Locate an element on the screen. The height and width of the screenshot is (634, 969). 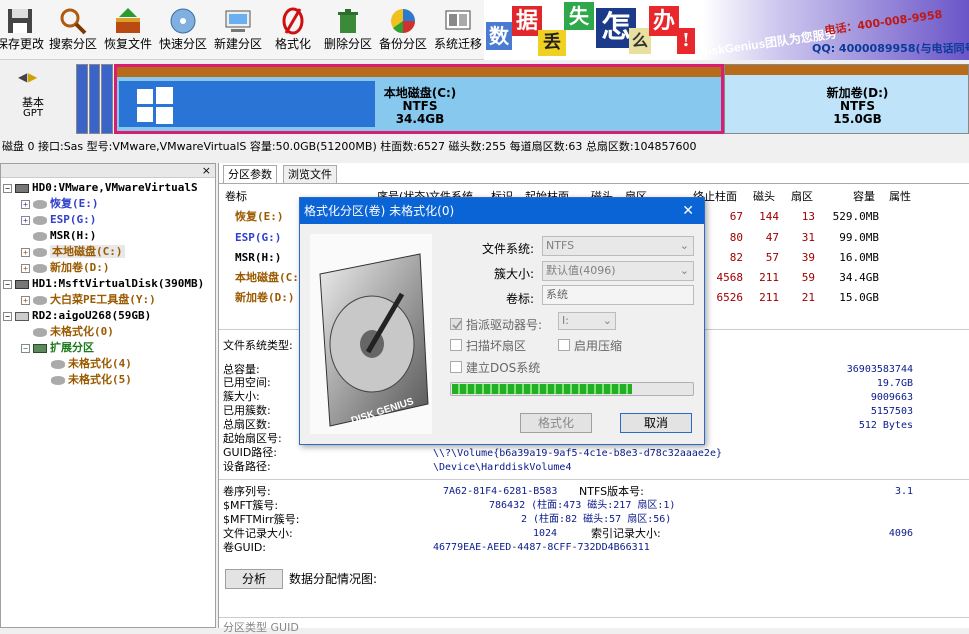
mft-label: $MFT簇号: is located at coordinates (251, 505).